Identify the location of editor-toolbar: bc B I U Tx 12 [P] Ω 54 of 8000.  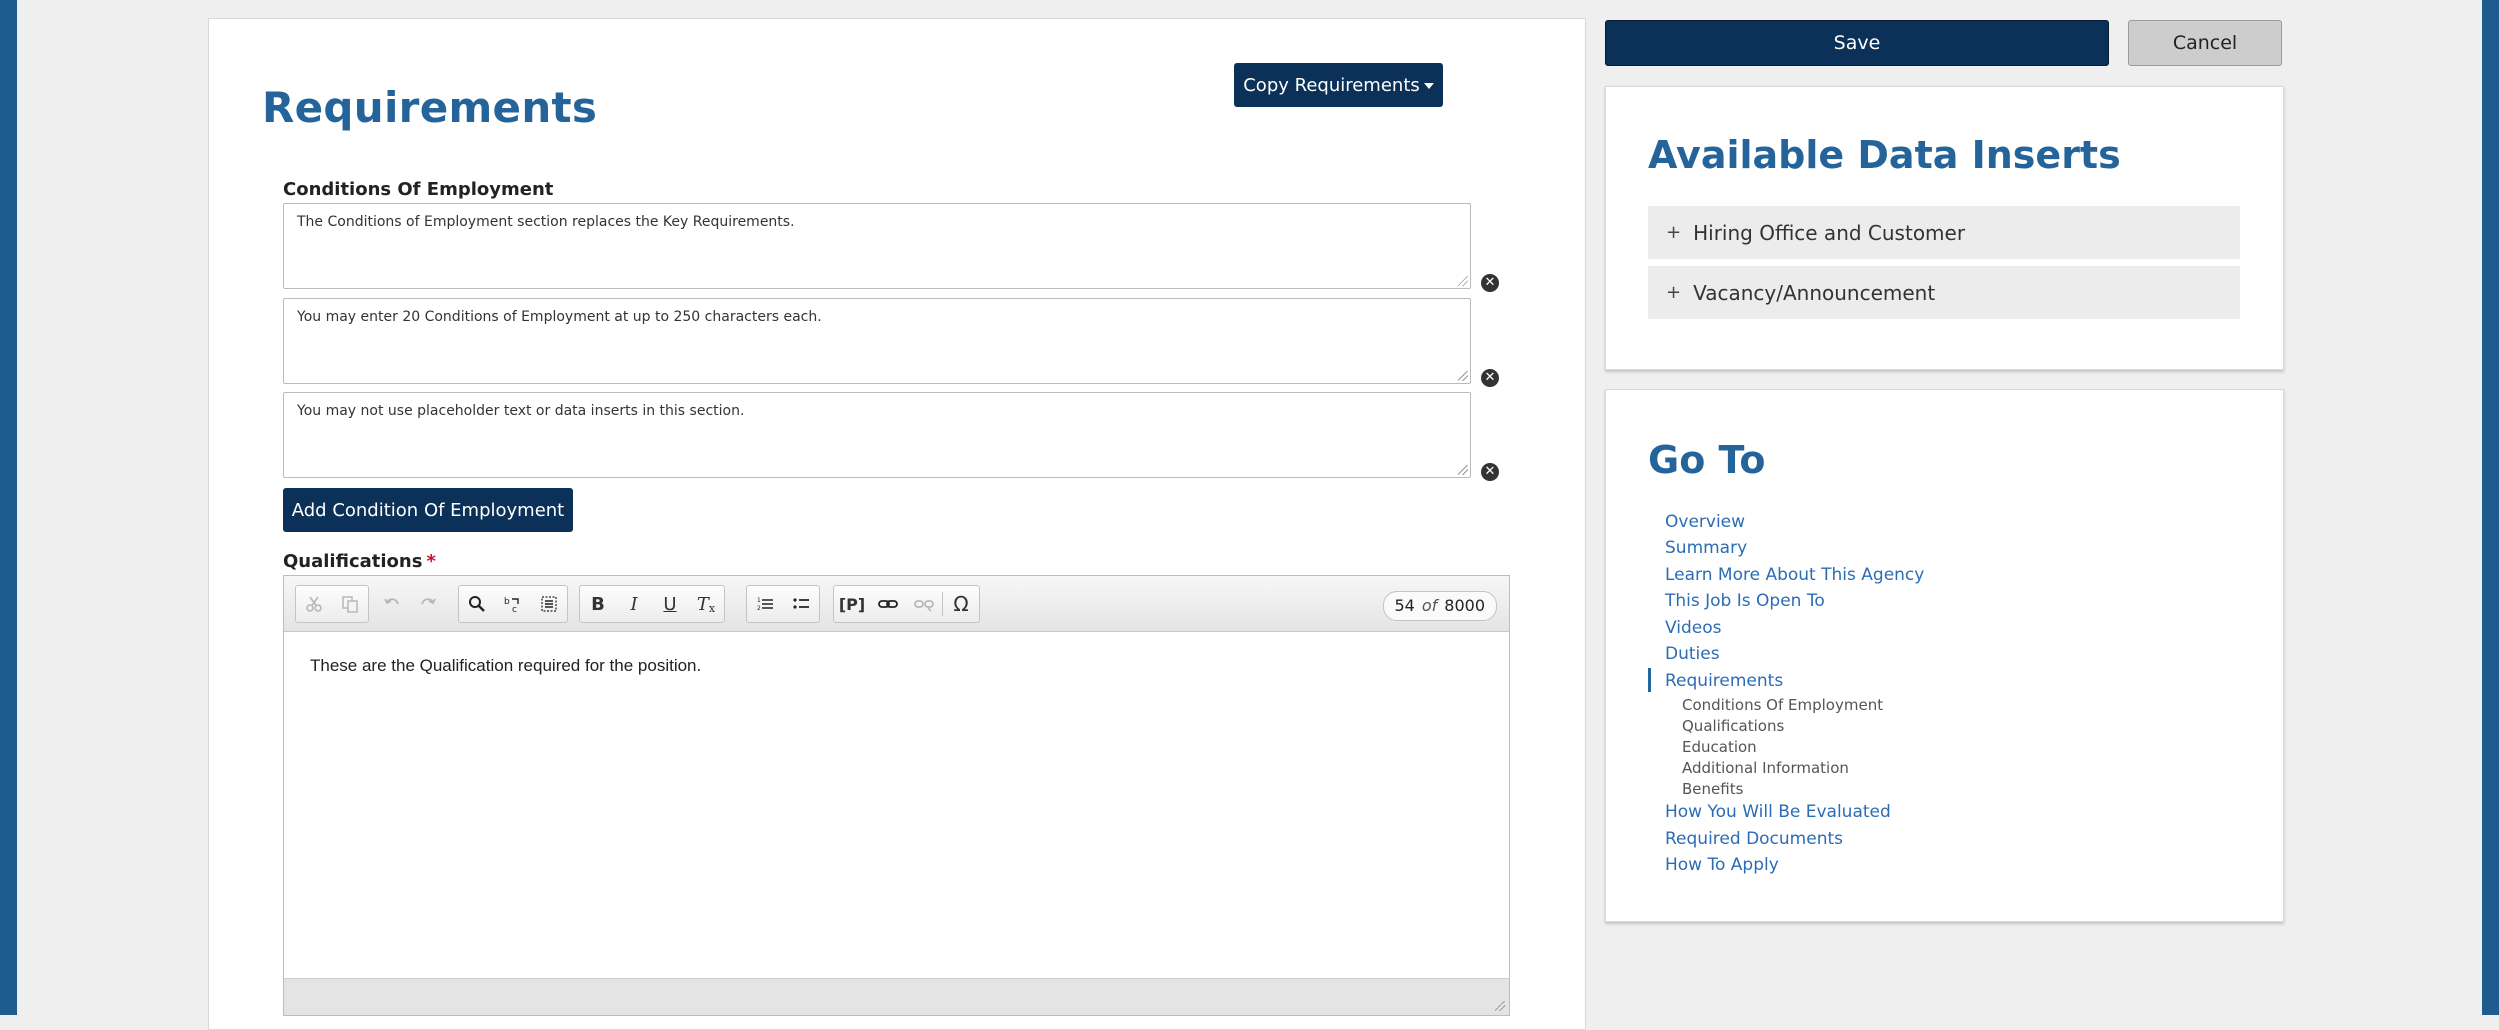
(896, 604).